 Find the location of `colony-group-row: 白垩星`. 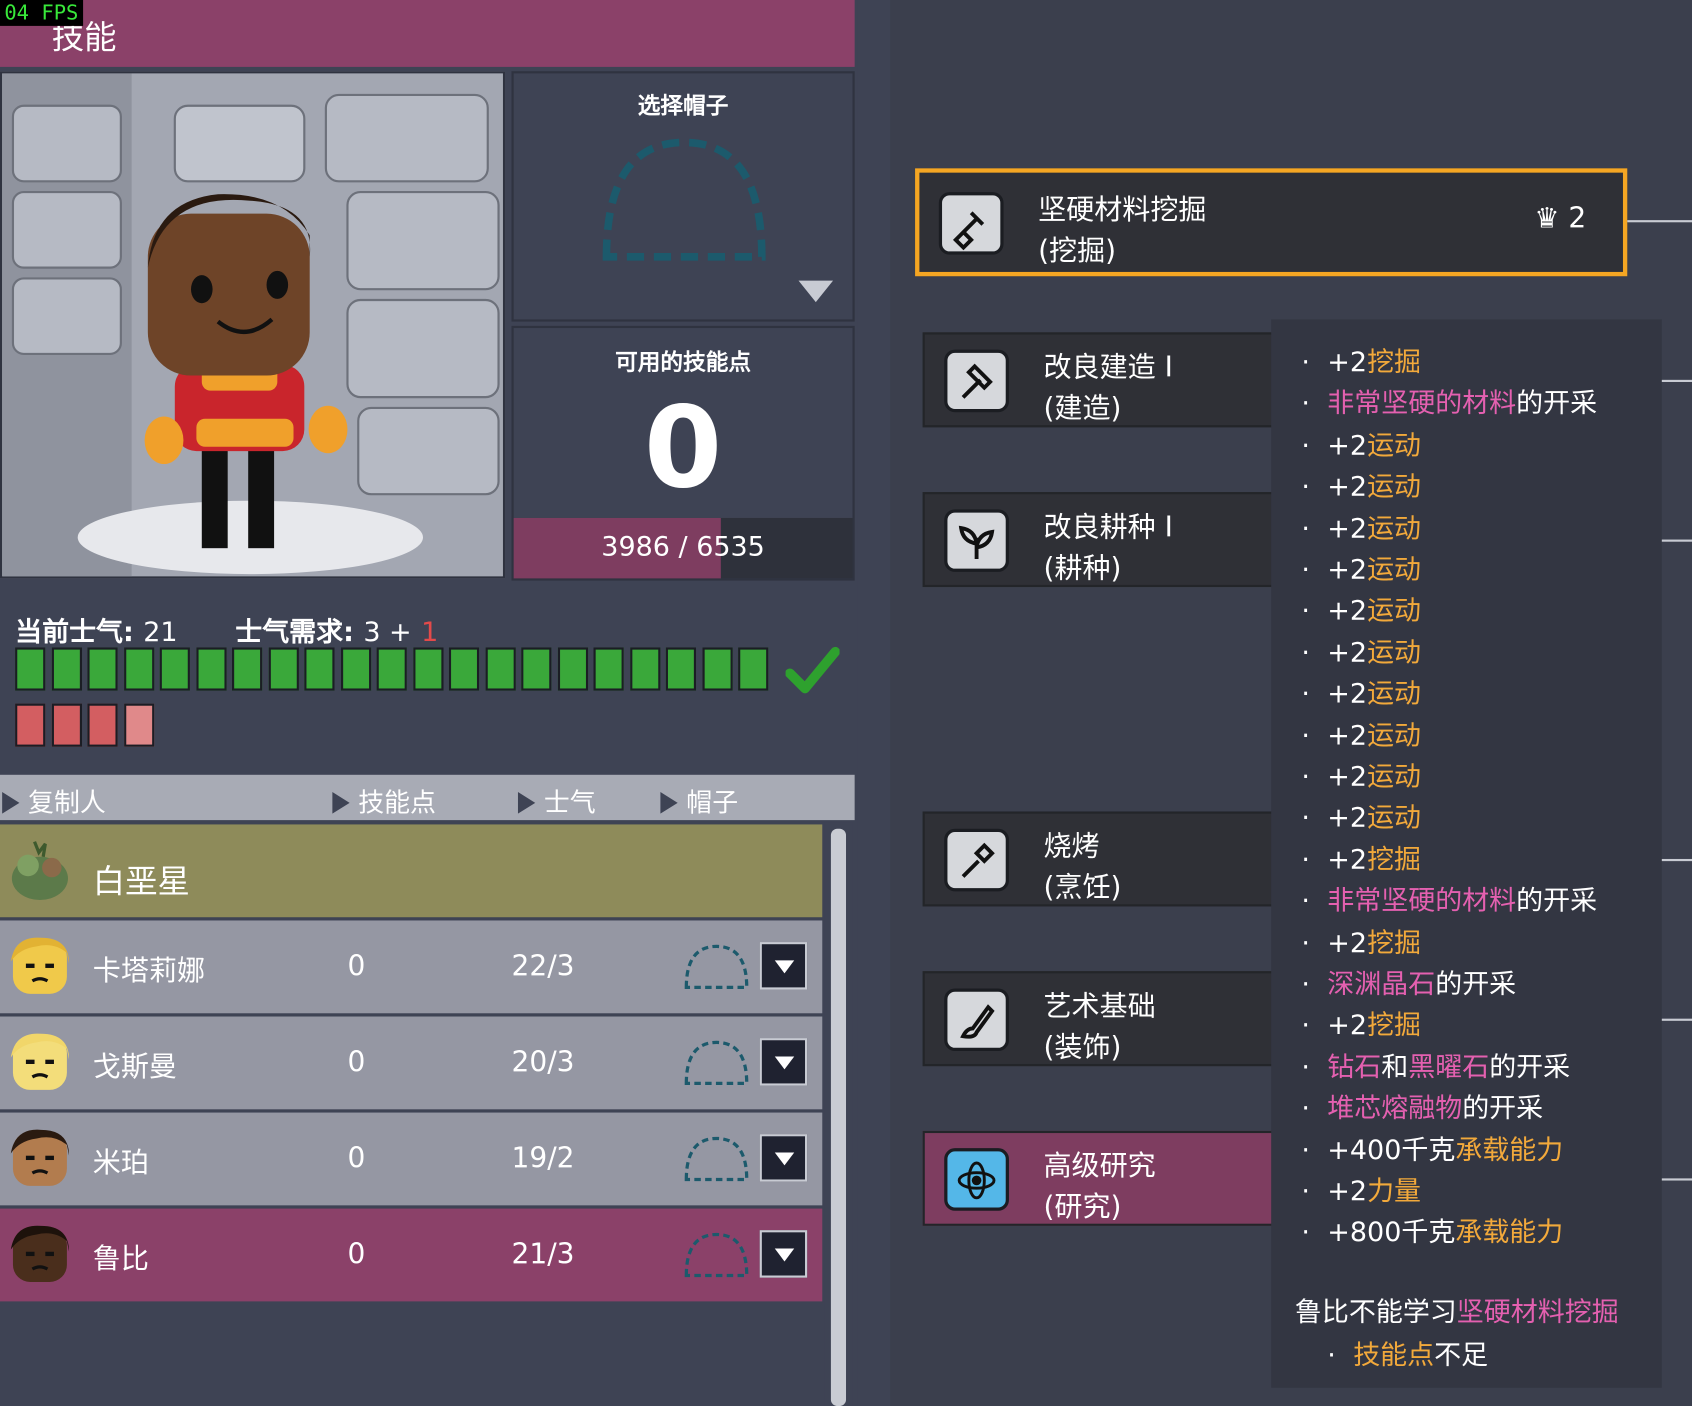

colony-group-row: 白垩星 is located at coordinates (411, 871).